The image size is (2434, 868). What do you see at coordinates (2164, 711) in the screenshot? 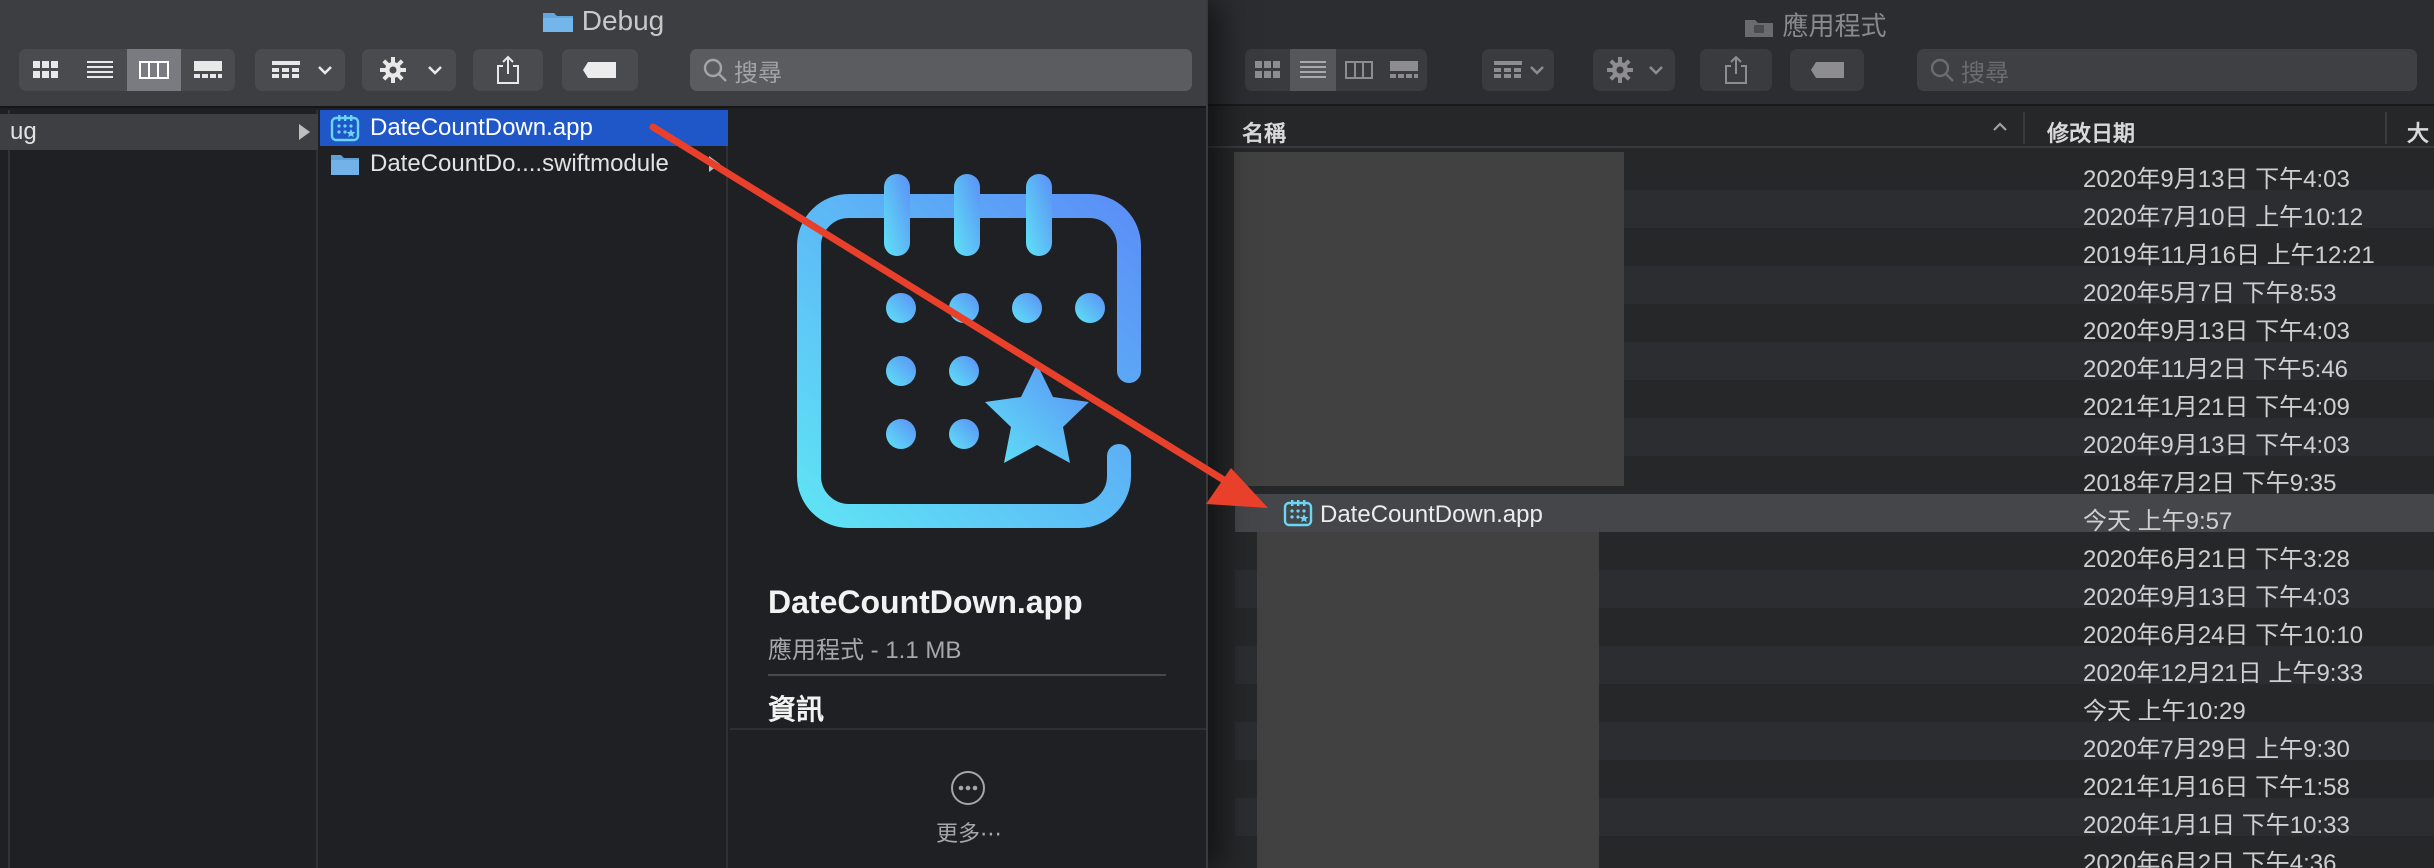
I see `file-row-date: 今天 上午10:29` at bounding box center [2164, 711].